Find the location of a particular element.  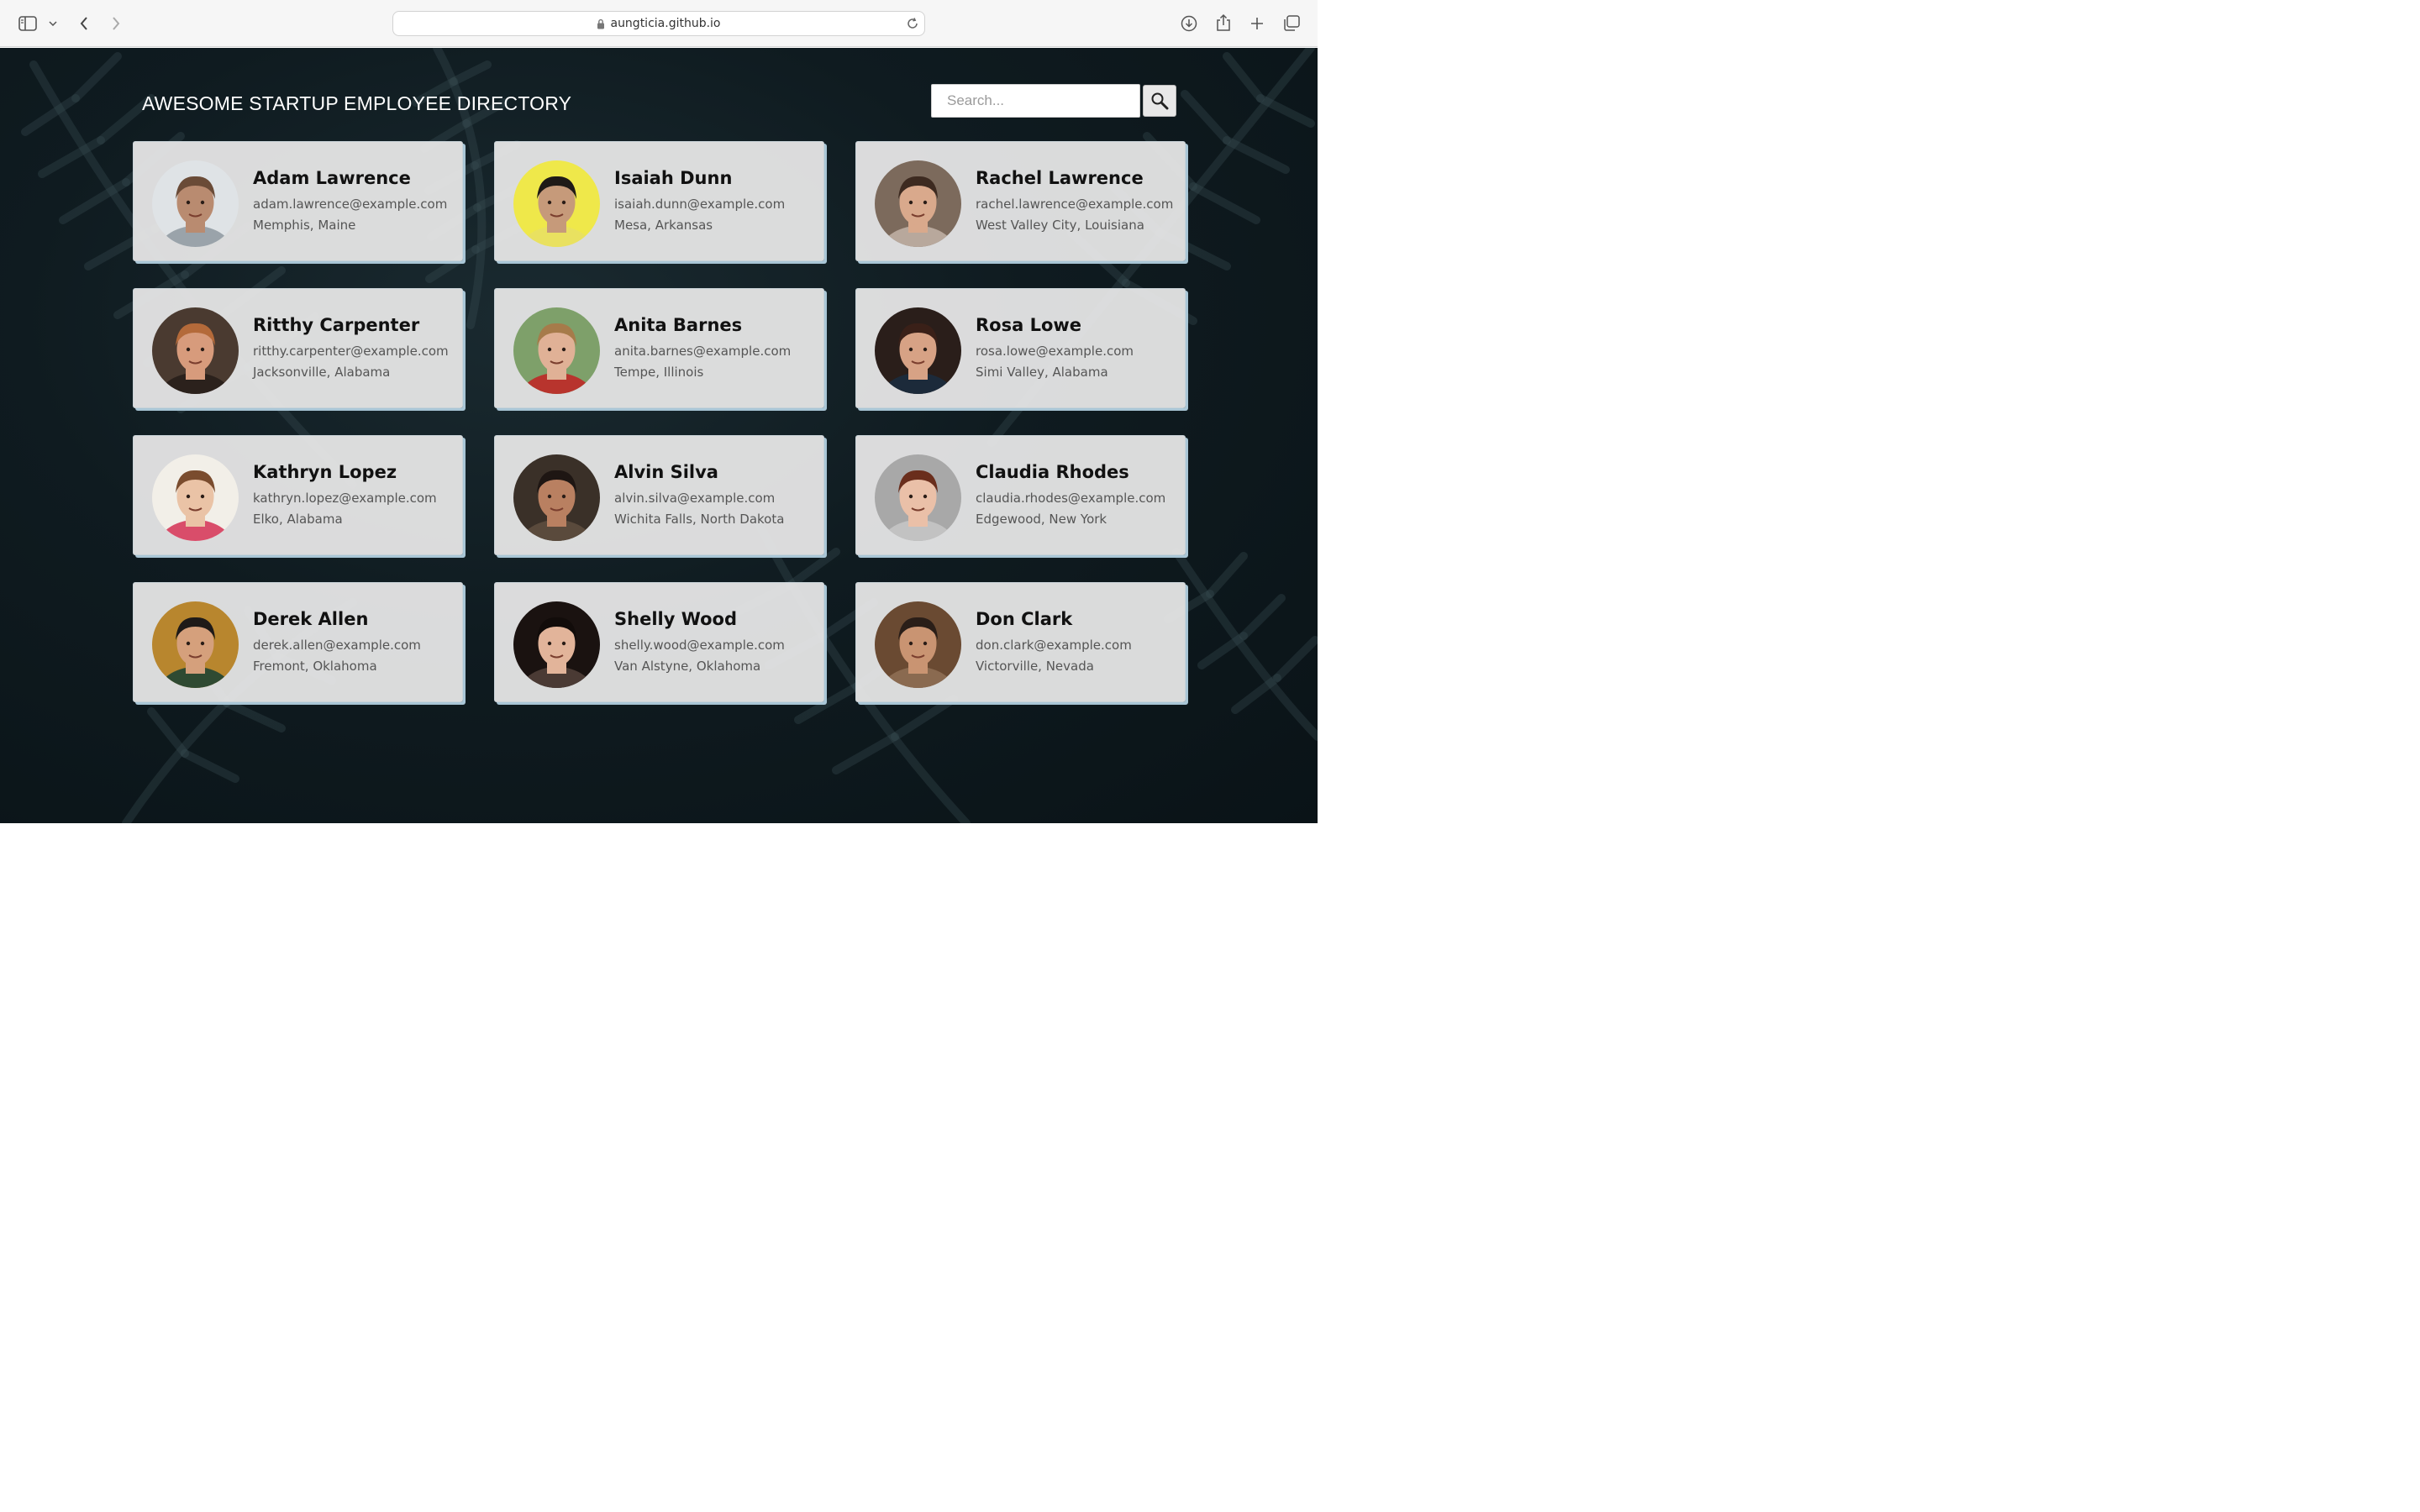

employee-location: Mesa, Arkansas is located at coordinates (663, 225).